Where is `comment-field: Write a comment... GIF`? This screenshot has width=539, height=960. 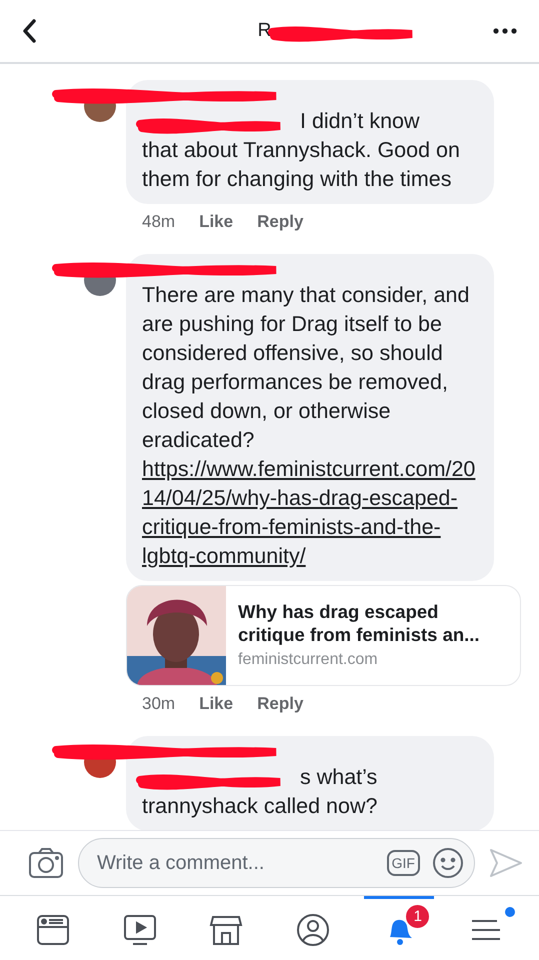 comment-field: Write a comment... GIF is located at coordinates (276, 863).